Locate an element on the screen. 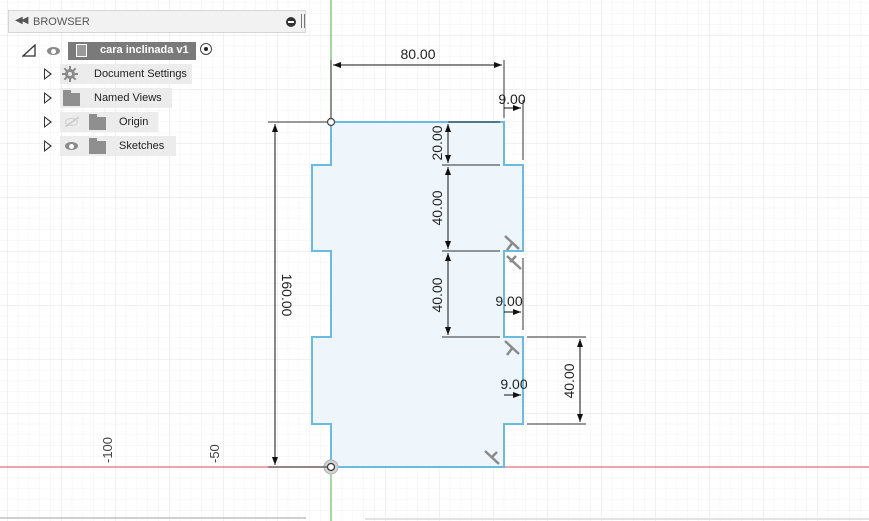 The height and width of the screenshot is (521, 869). minimize-icon is located at coordinates (291, 22).